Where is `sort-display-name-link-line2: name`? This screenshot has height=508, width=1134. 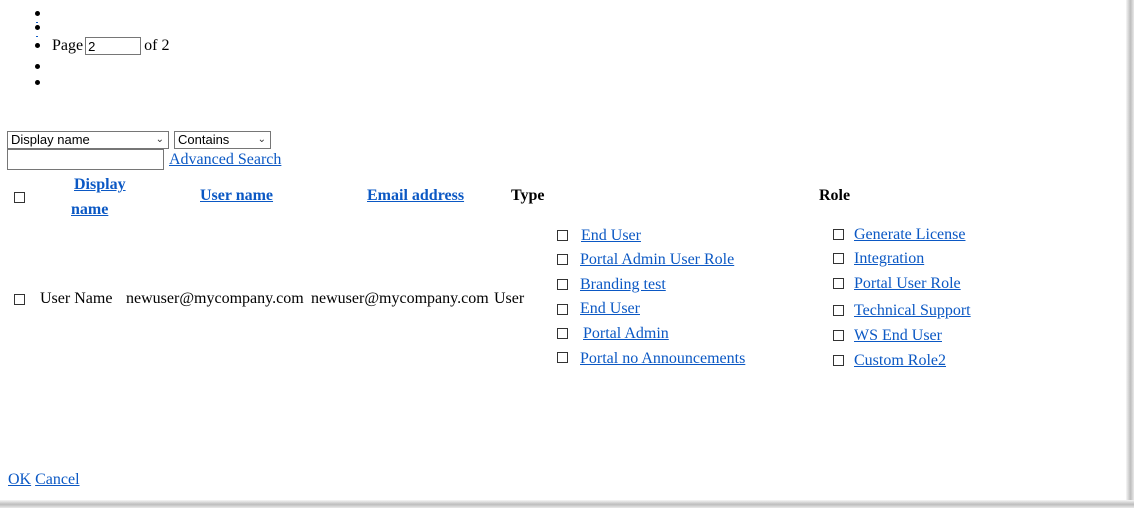 sort-display-name-link-line2: name is located at coordinates (89, 210).